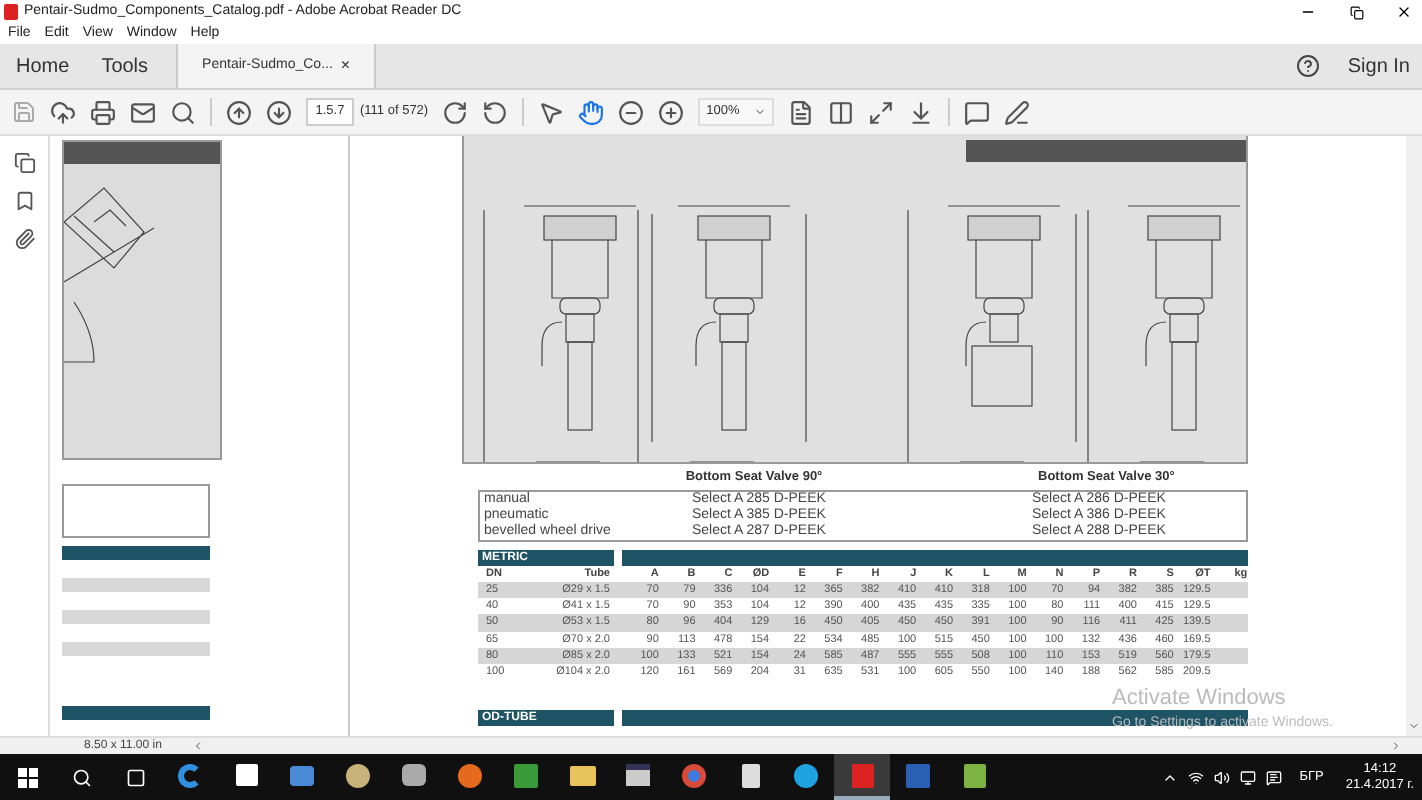  I want to click on notification-icon, so click(1273, 777).